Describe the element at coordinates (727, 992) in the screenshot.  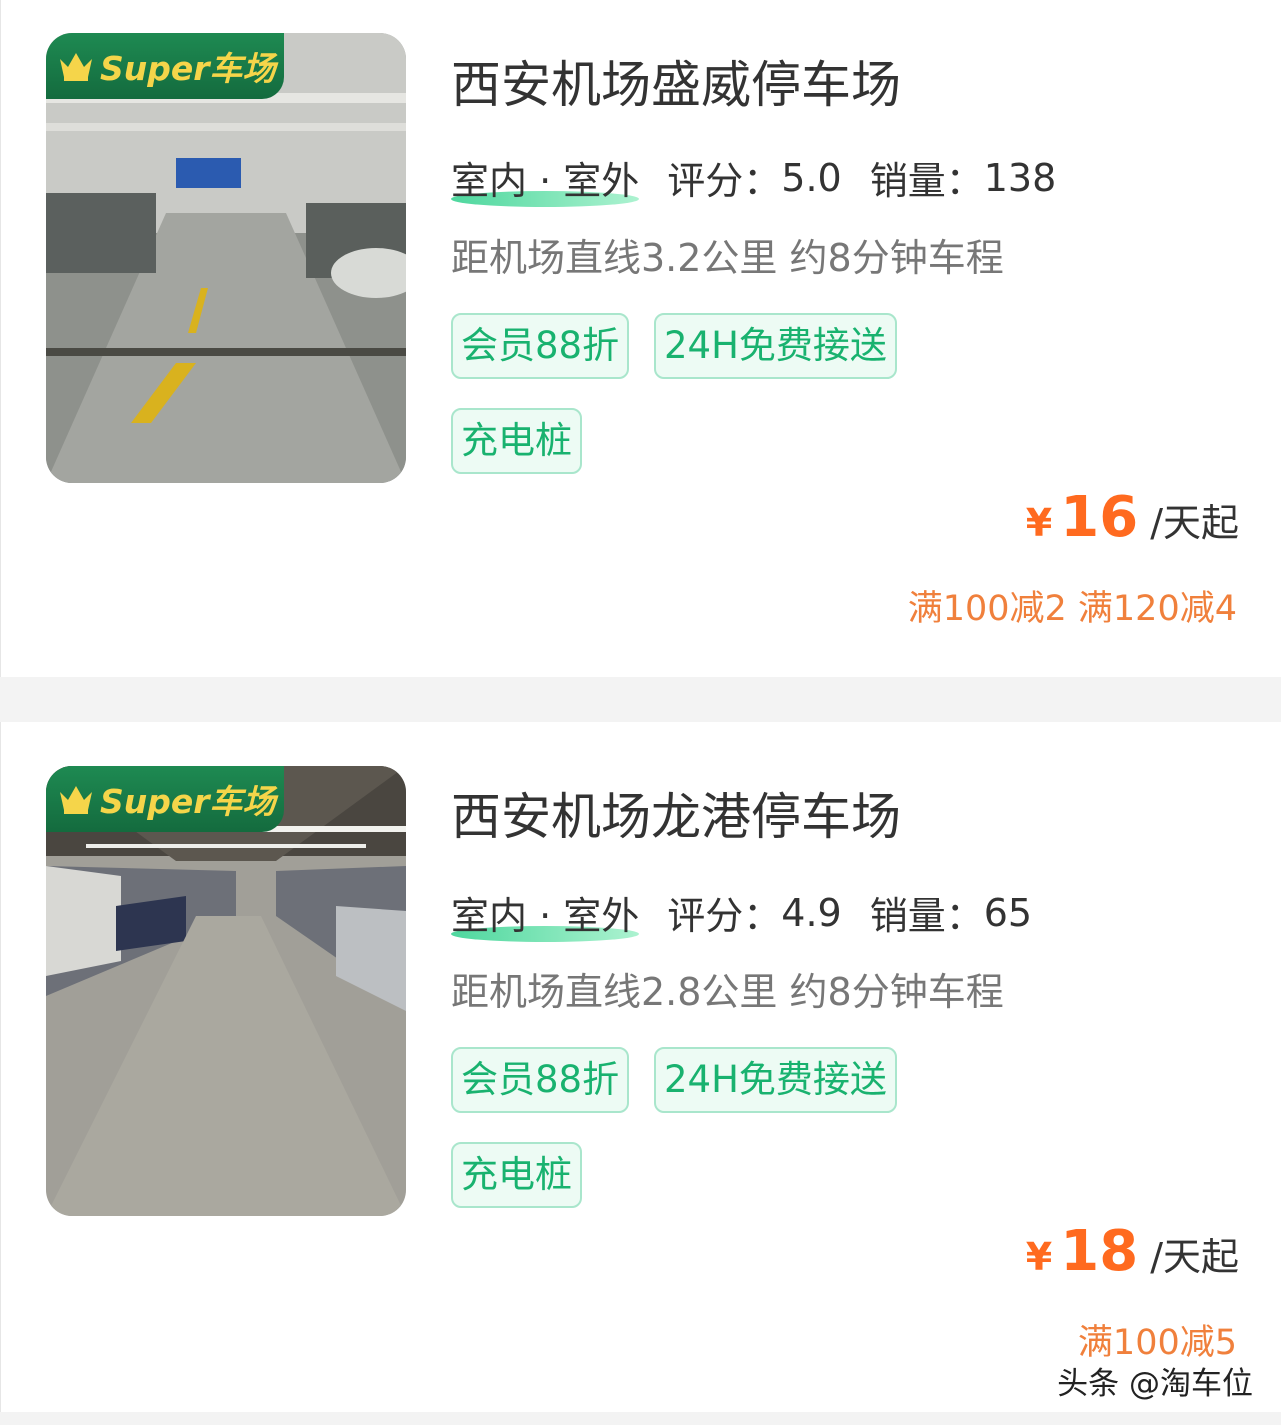
I see `distance-info: 距机场直线2.8公里 约8分钟车程` at that location.